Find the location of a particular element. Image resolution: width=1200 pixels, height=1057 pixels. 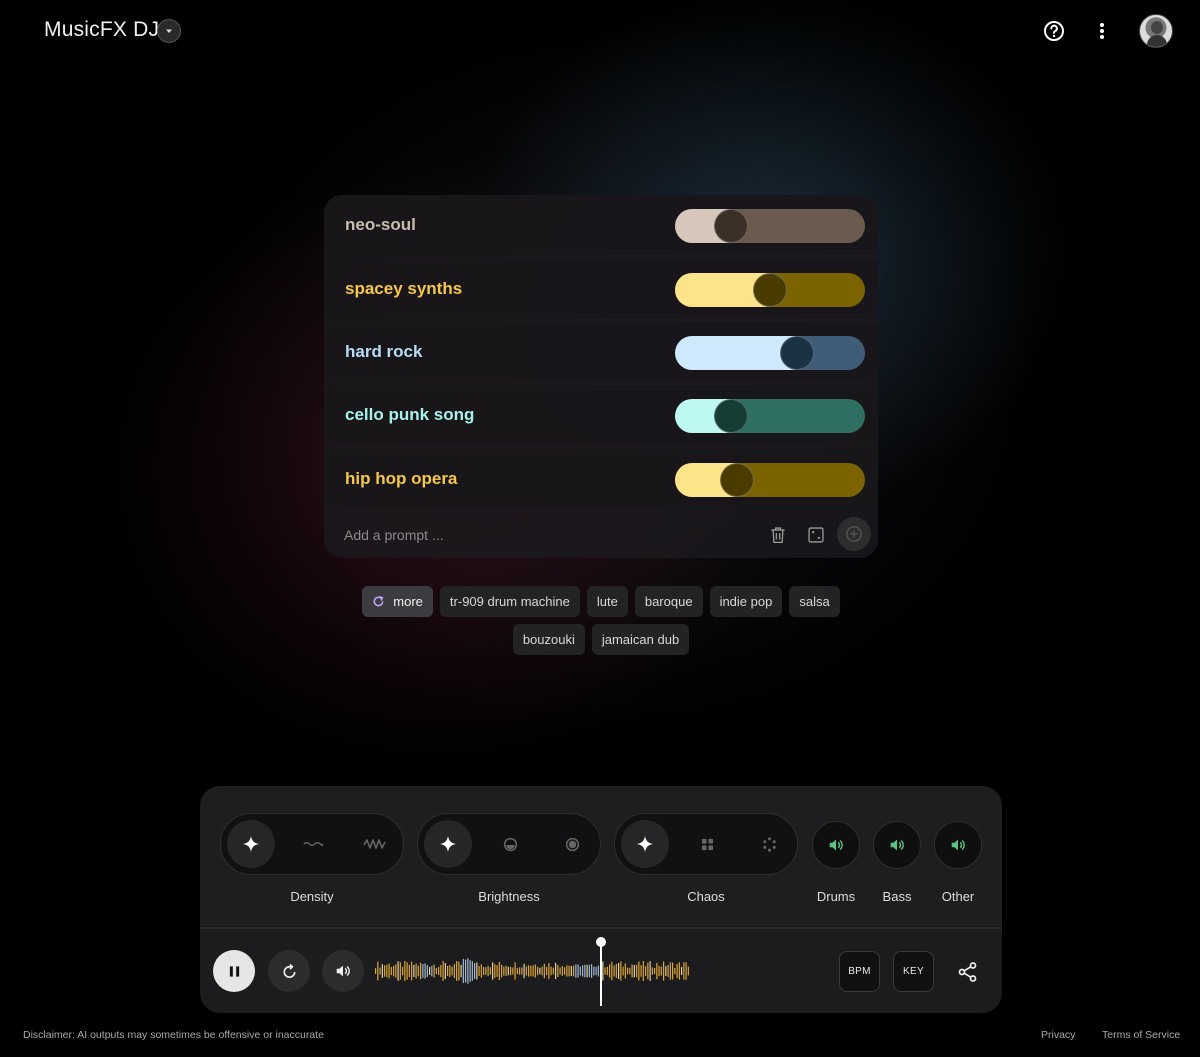

key-button: KEY is located at coordinates (913, 971).